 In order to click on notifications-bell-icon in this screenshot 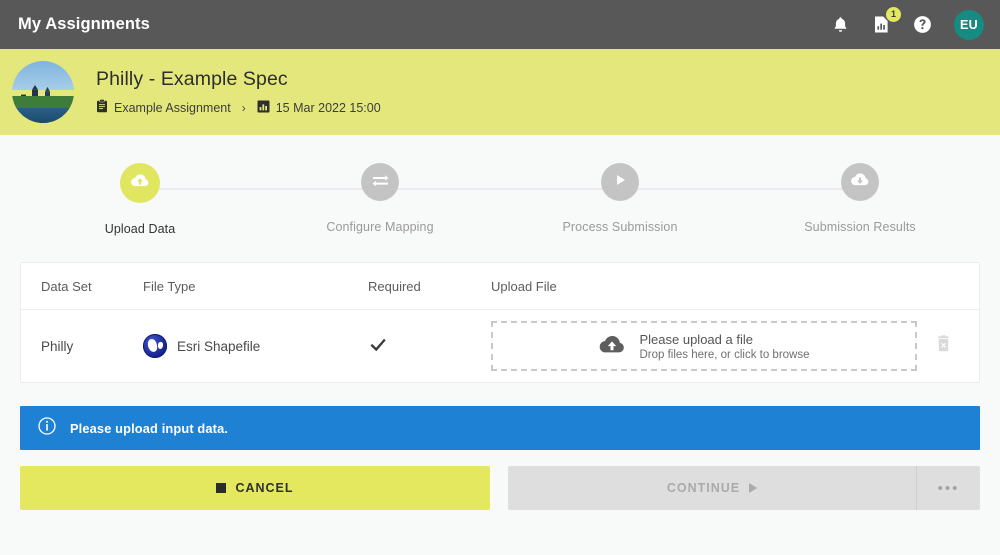, I will do `click(840, 25)`.